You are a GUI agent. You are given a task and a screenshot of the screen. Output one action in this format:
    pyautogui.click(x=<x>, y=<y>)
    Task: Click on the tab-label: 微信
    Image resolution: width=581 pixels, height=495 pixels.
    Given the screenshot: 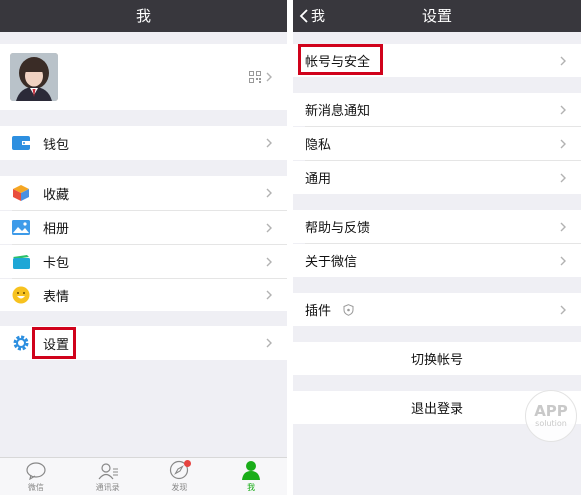 What is the action you would take?
    pyautogui.click(x=35, y=487)
    